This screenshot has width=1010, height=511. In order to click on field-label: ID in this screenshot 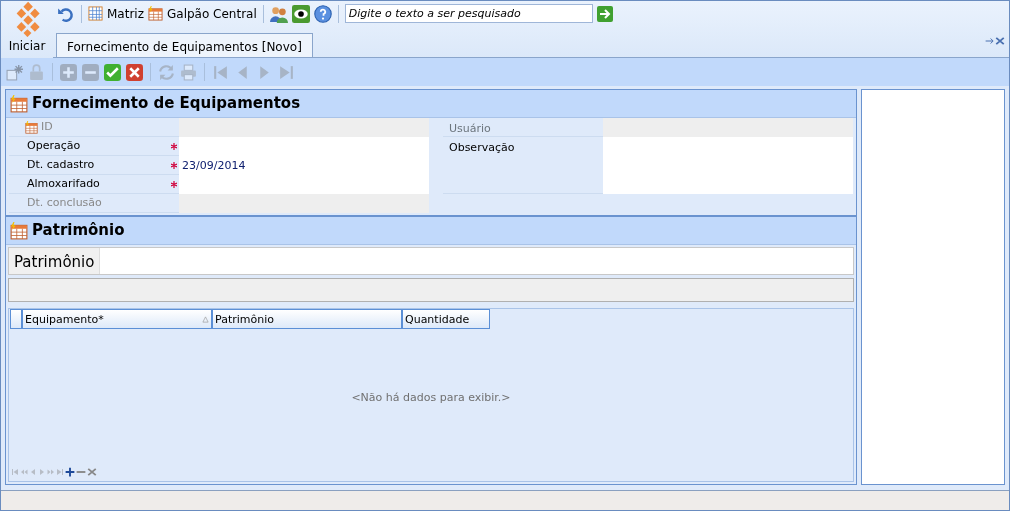, I will do `click(47, 126)`.